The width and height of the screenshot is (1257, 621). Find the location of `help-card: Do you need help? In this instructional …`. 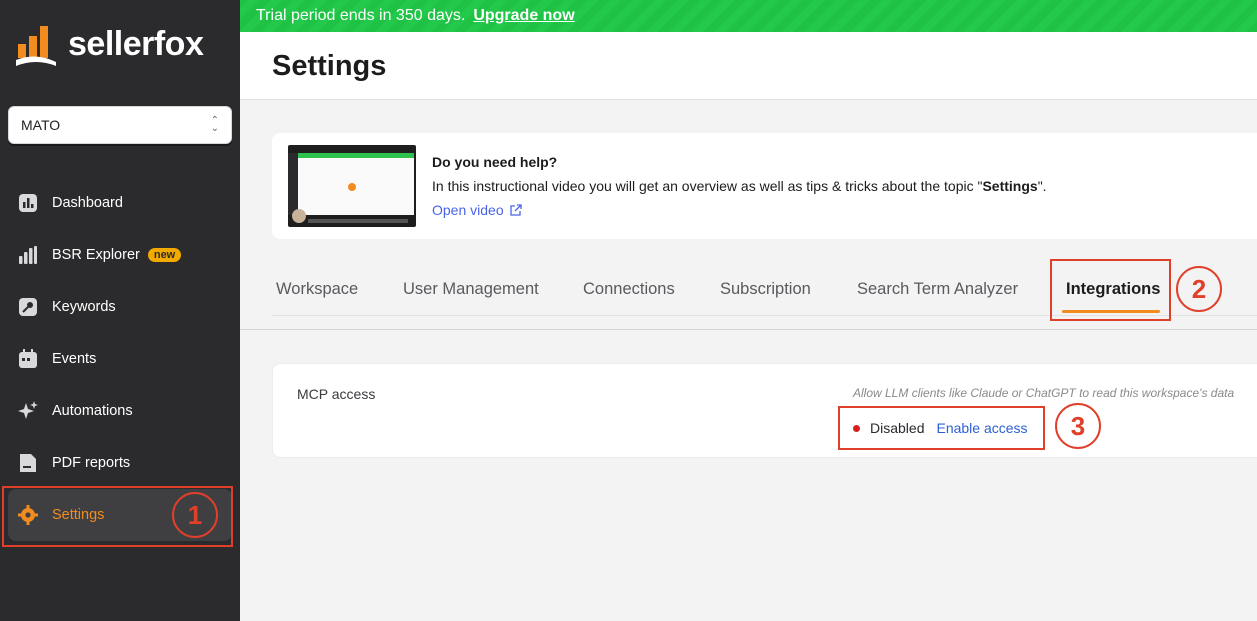

help-card: Do you need help? In this instructional … is located at coordinates (764, 186).